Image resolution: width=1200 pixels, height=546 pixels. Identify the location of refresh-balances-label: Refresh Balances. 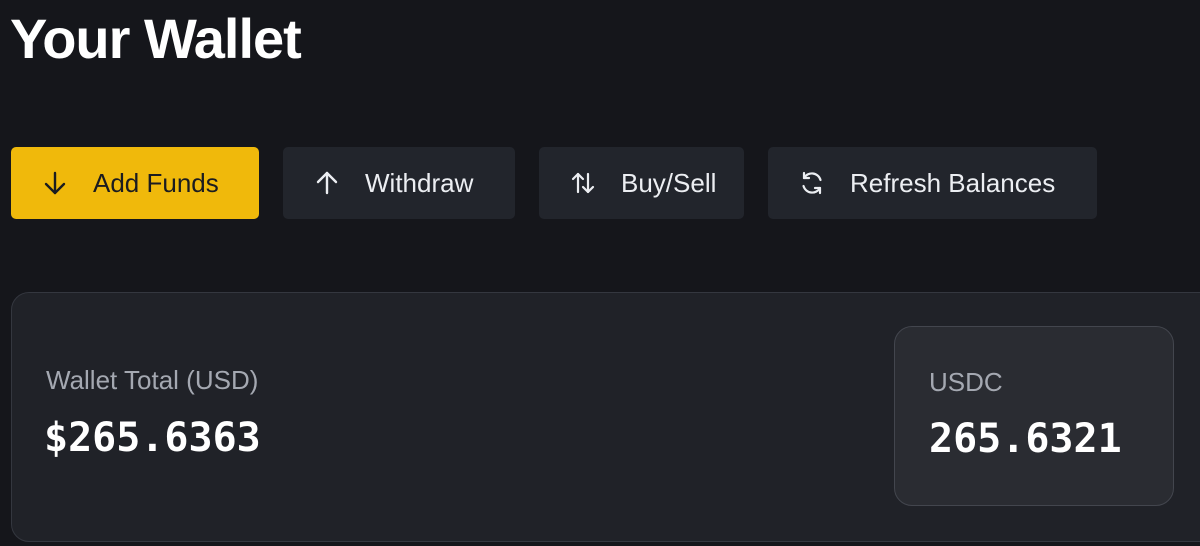
(953, 182).